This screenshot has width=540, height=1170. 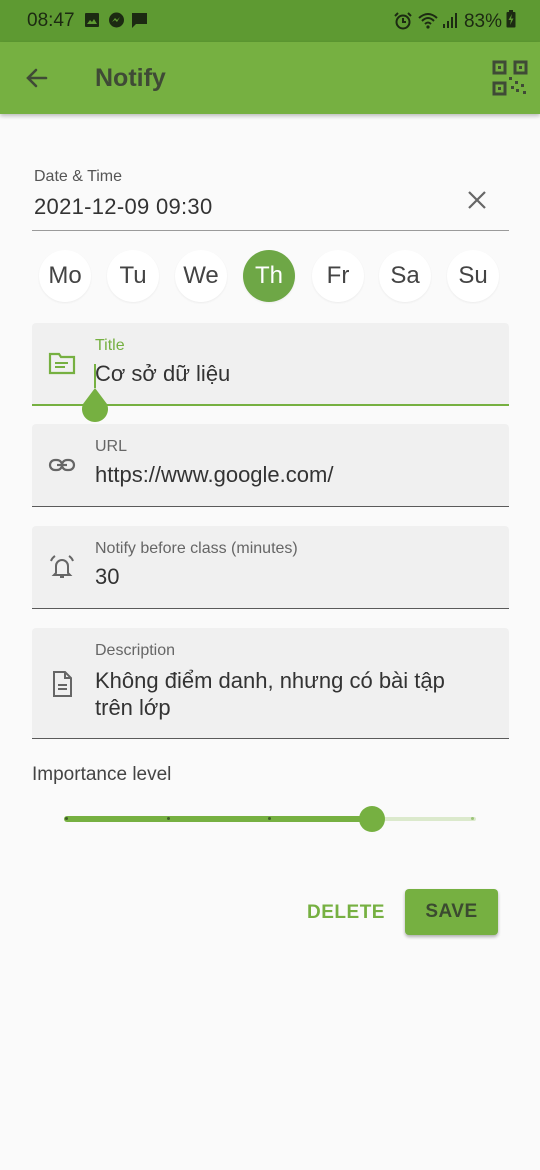 I want to click on signal-icon, so click(x=450, y=23).